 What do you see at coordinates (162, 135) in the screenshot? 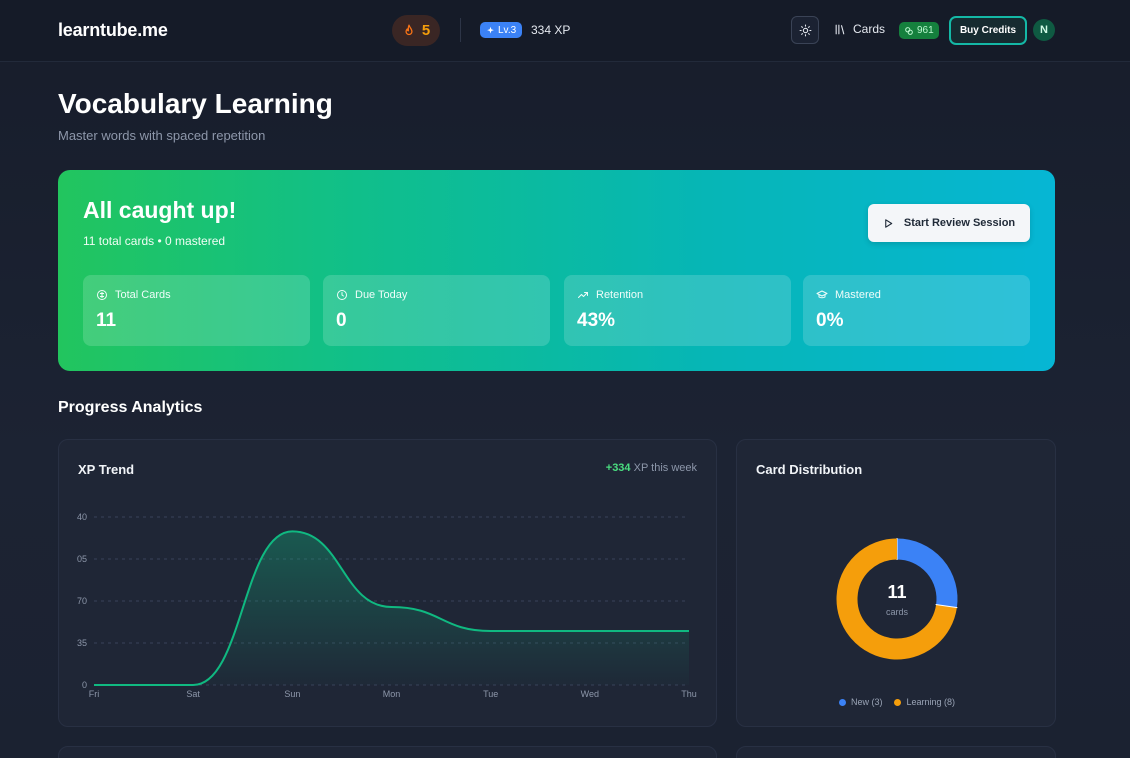
I see `page-subtitle: Master words with spaced repetition` at bounding box center [162, 135].